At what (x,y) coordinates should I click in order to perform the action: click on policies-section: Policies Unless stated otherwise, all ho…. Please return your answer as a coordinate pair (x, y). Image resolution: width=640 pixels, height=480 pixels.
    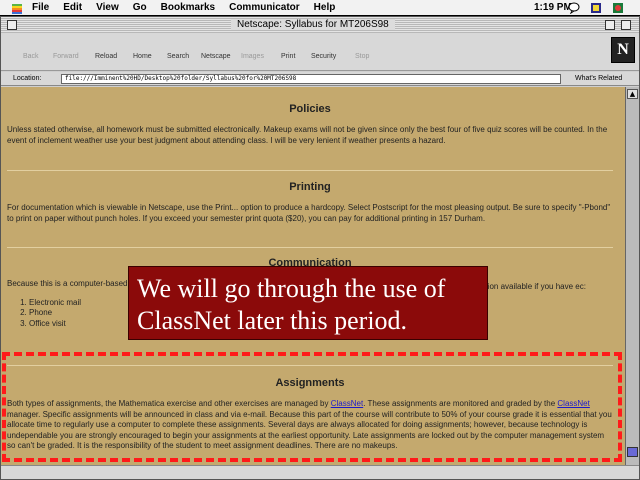
    Looking at the image, I should click on (310, 124).